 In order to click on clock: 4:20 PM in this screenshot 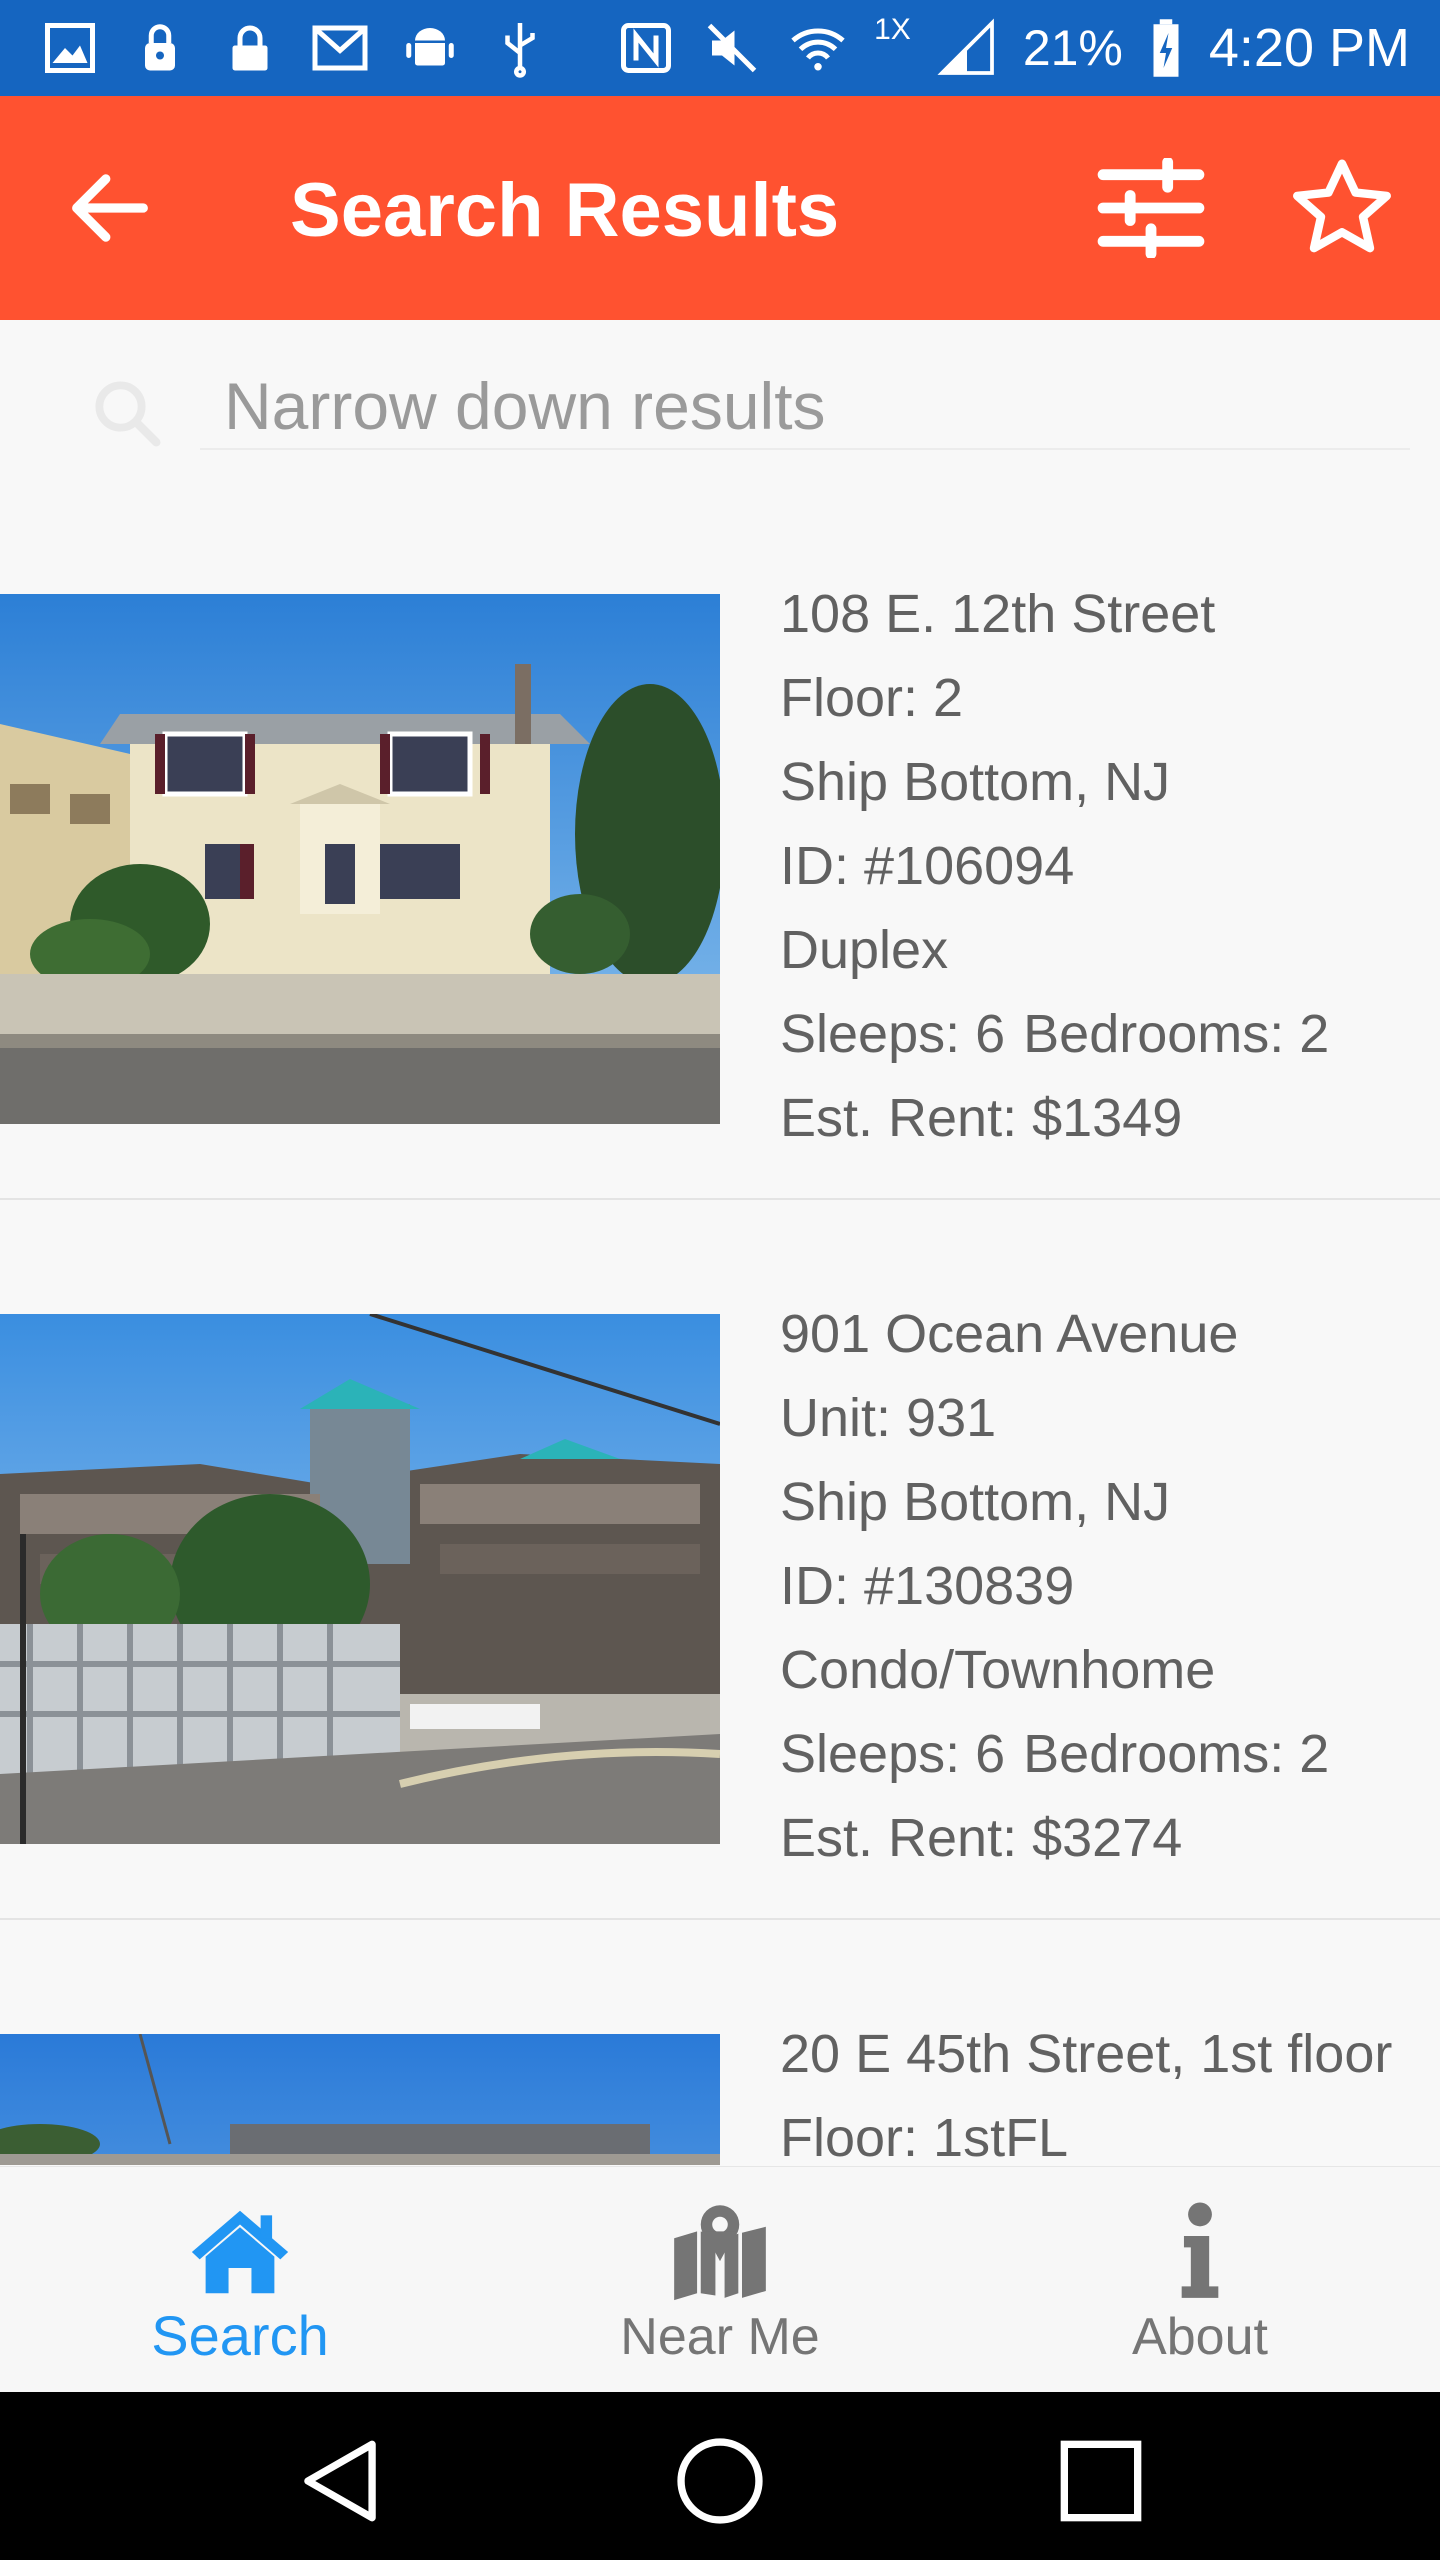, I will do `click(1309, 48)`.